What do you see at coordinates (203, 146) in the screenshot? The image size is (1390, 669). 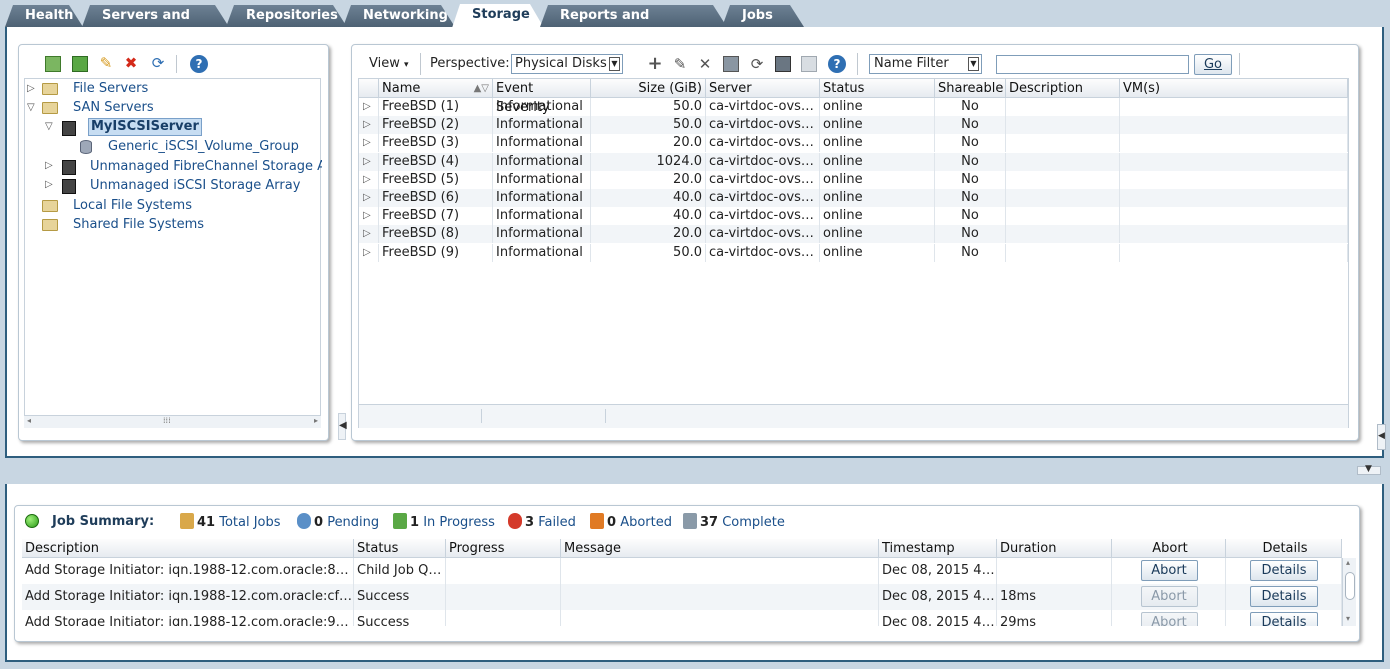 I see `tree-item-volume-group: Generic_iSCSI_Volume_Group` at bounding box center [203, 146].